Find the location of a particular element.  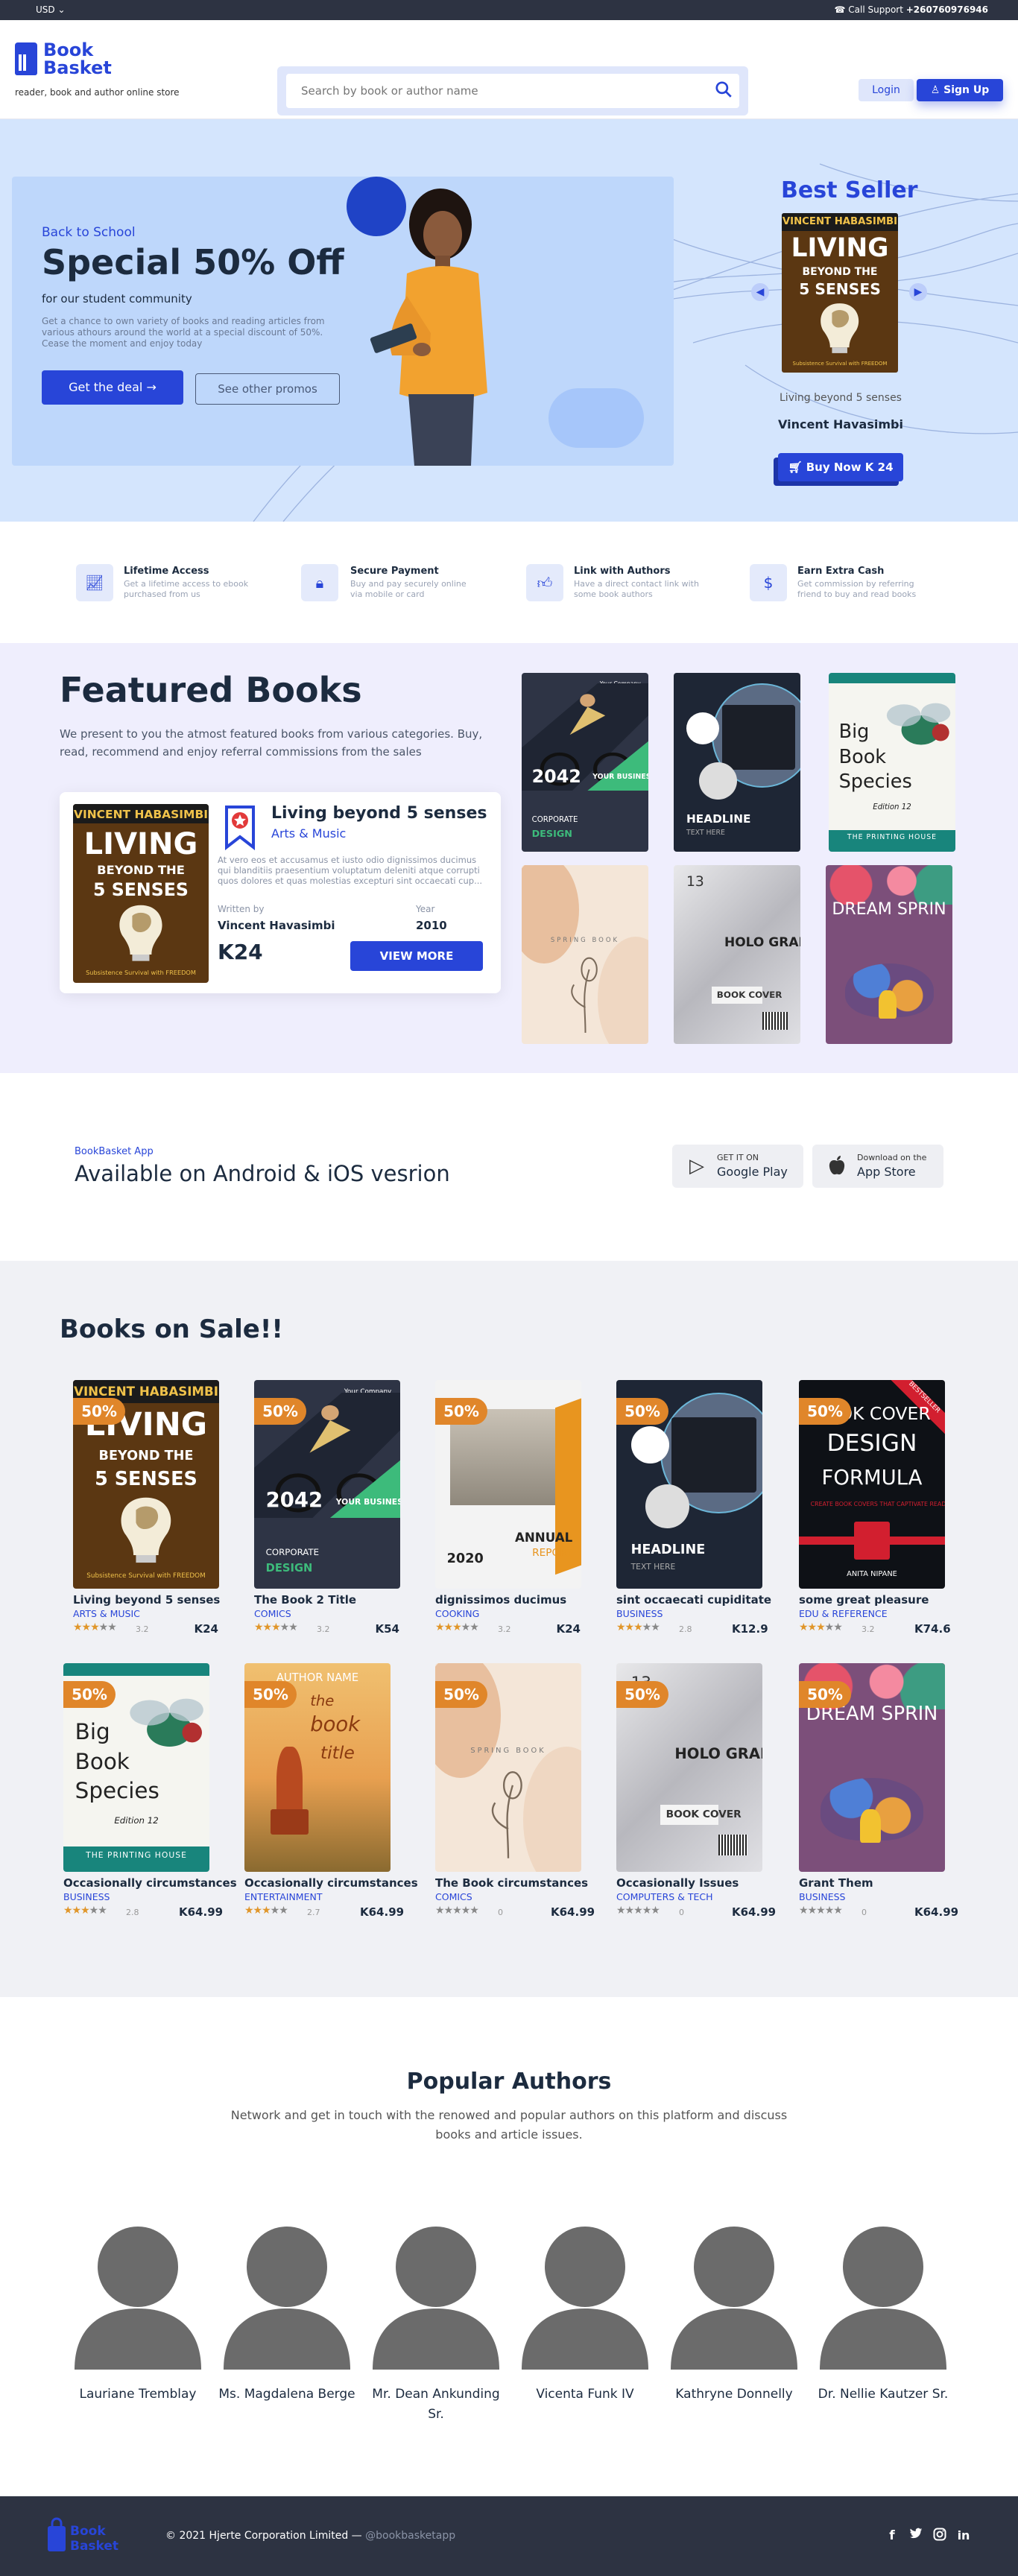

student-illustration is located at coordinates (429, 327).